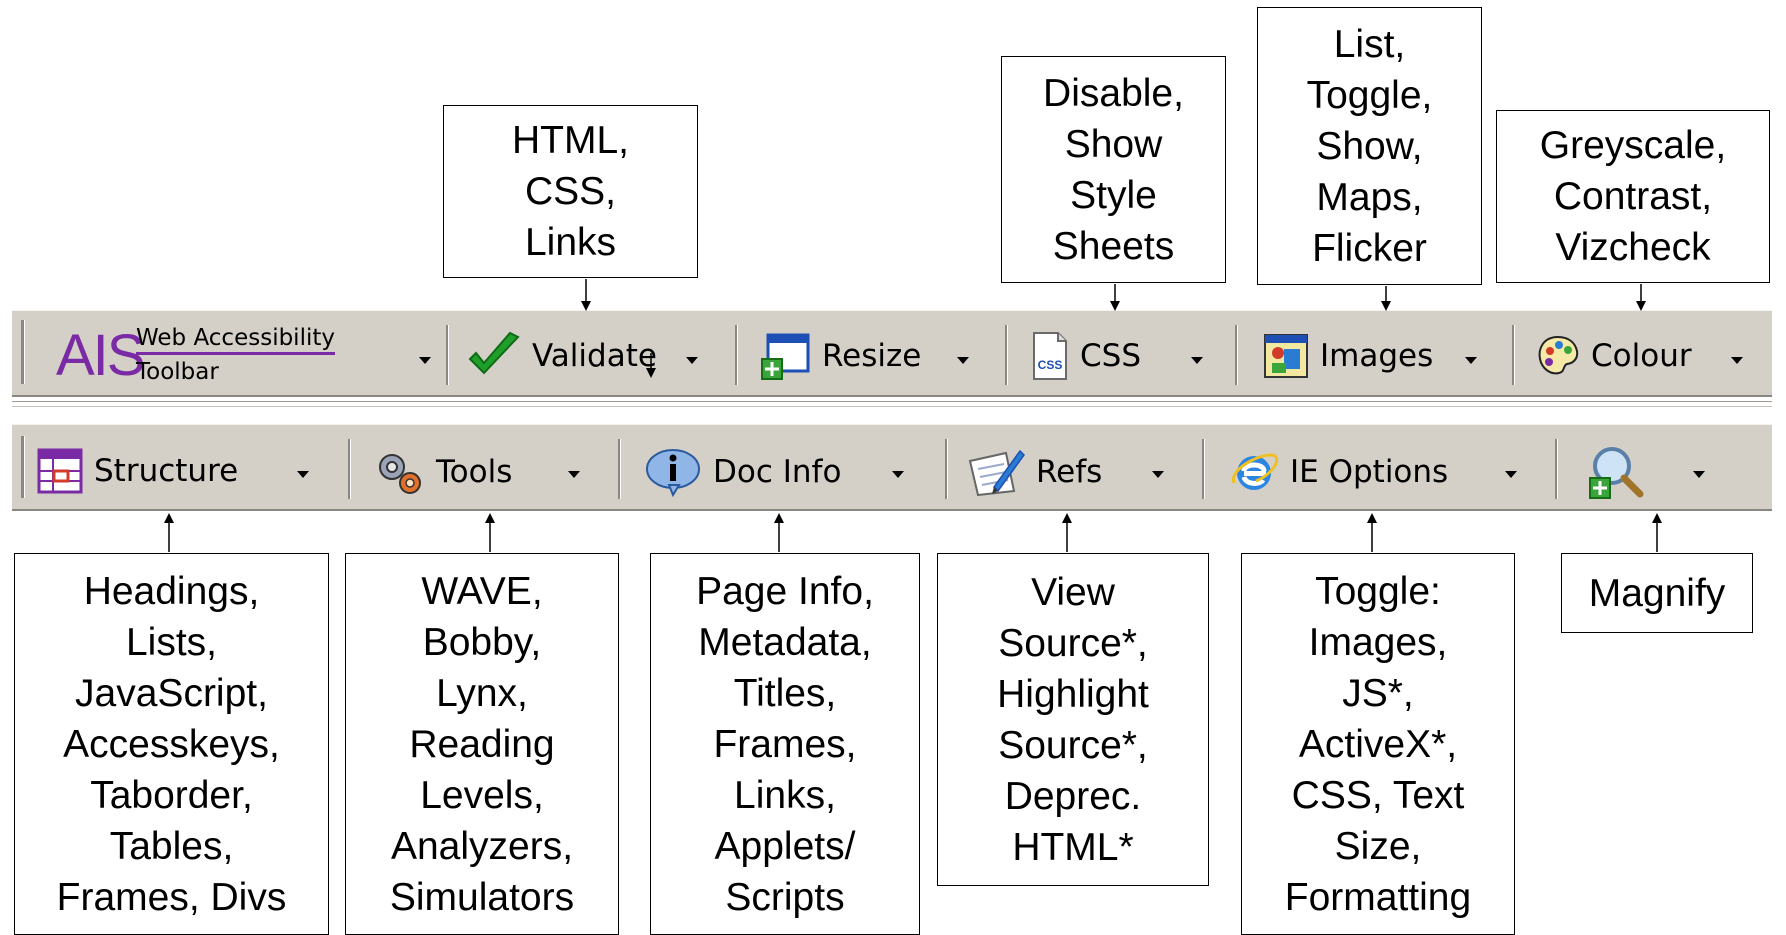 The image size is (1786, 935). What do you see at coordinates (474, 472) in the screenshot?
I see `tools-label: Tools` at bounding box center [474, 472].